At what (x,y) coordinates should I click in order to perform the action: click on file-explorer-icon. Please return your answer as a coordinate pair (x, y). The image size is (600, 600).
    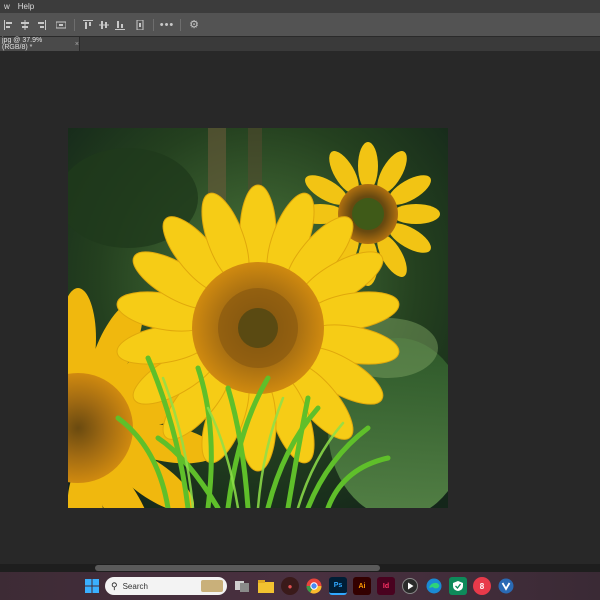
    Looking at the image, I should click on (266, 586).